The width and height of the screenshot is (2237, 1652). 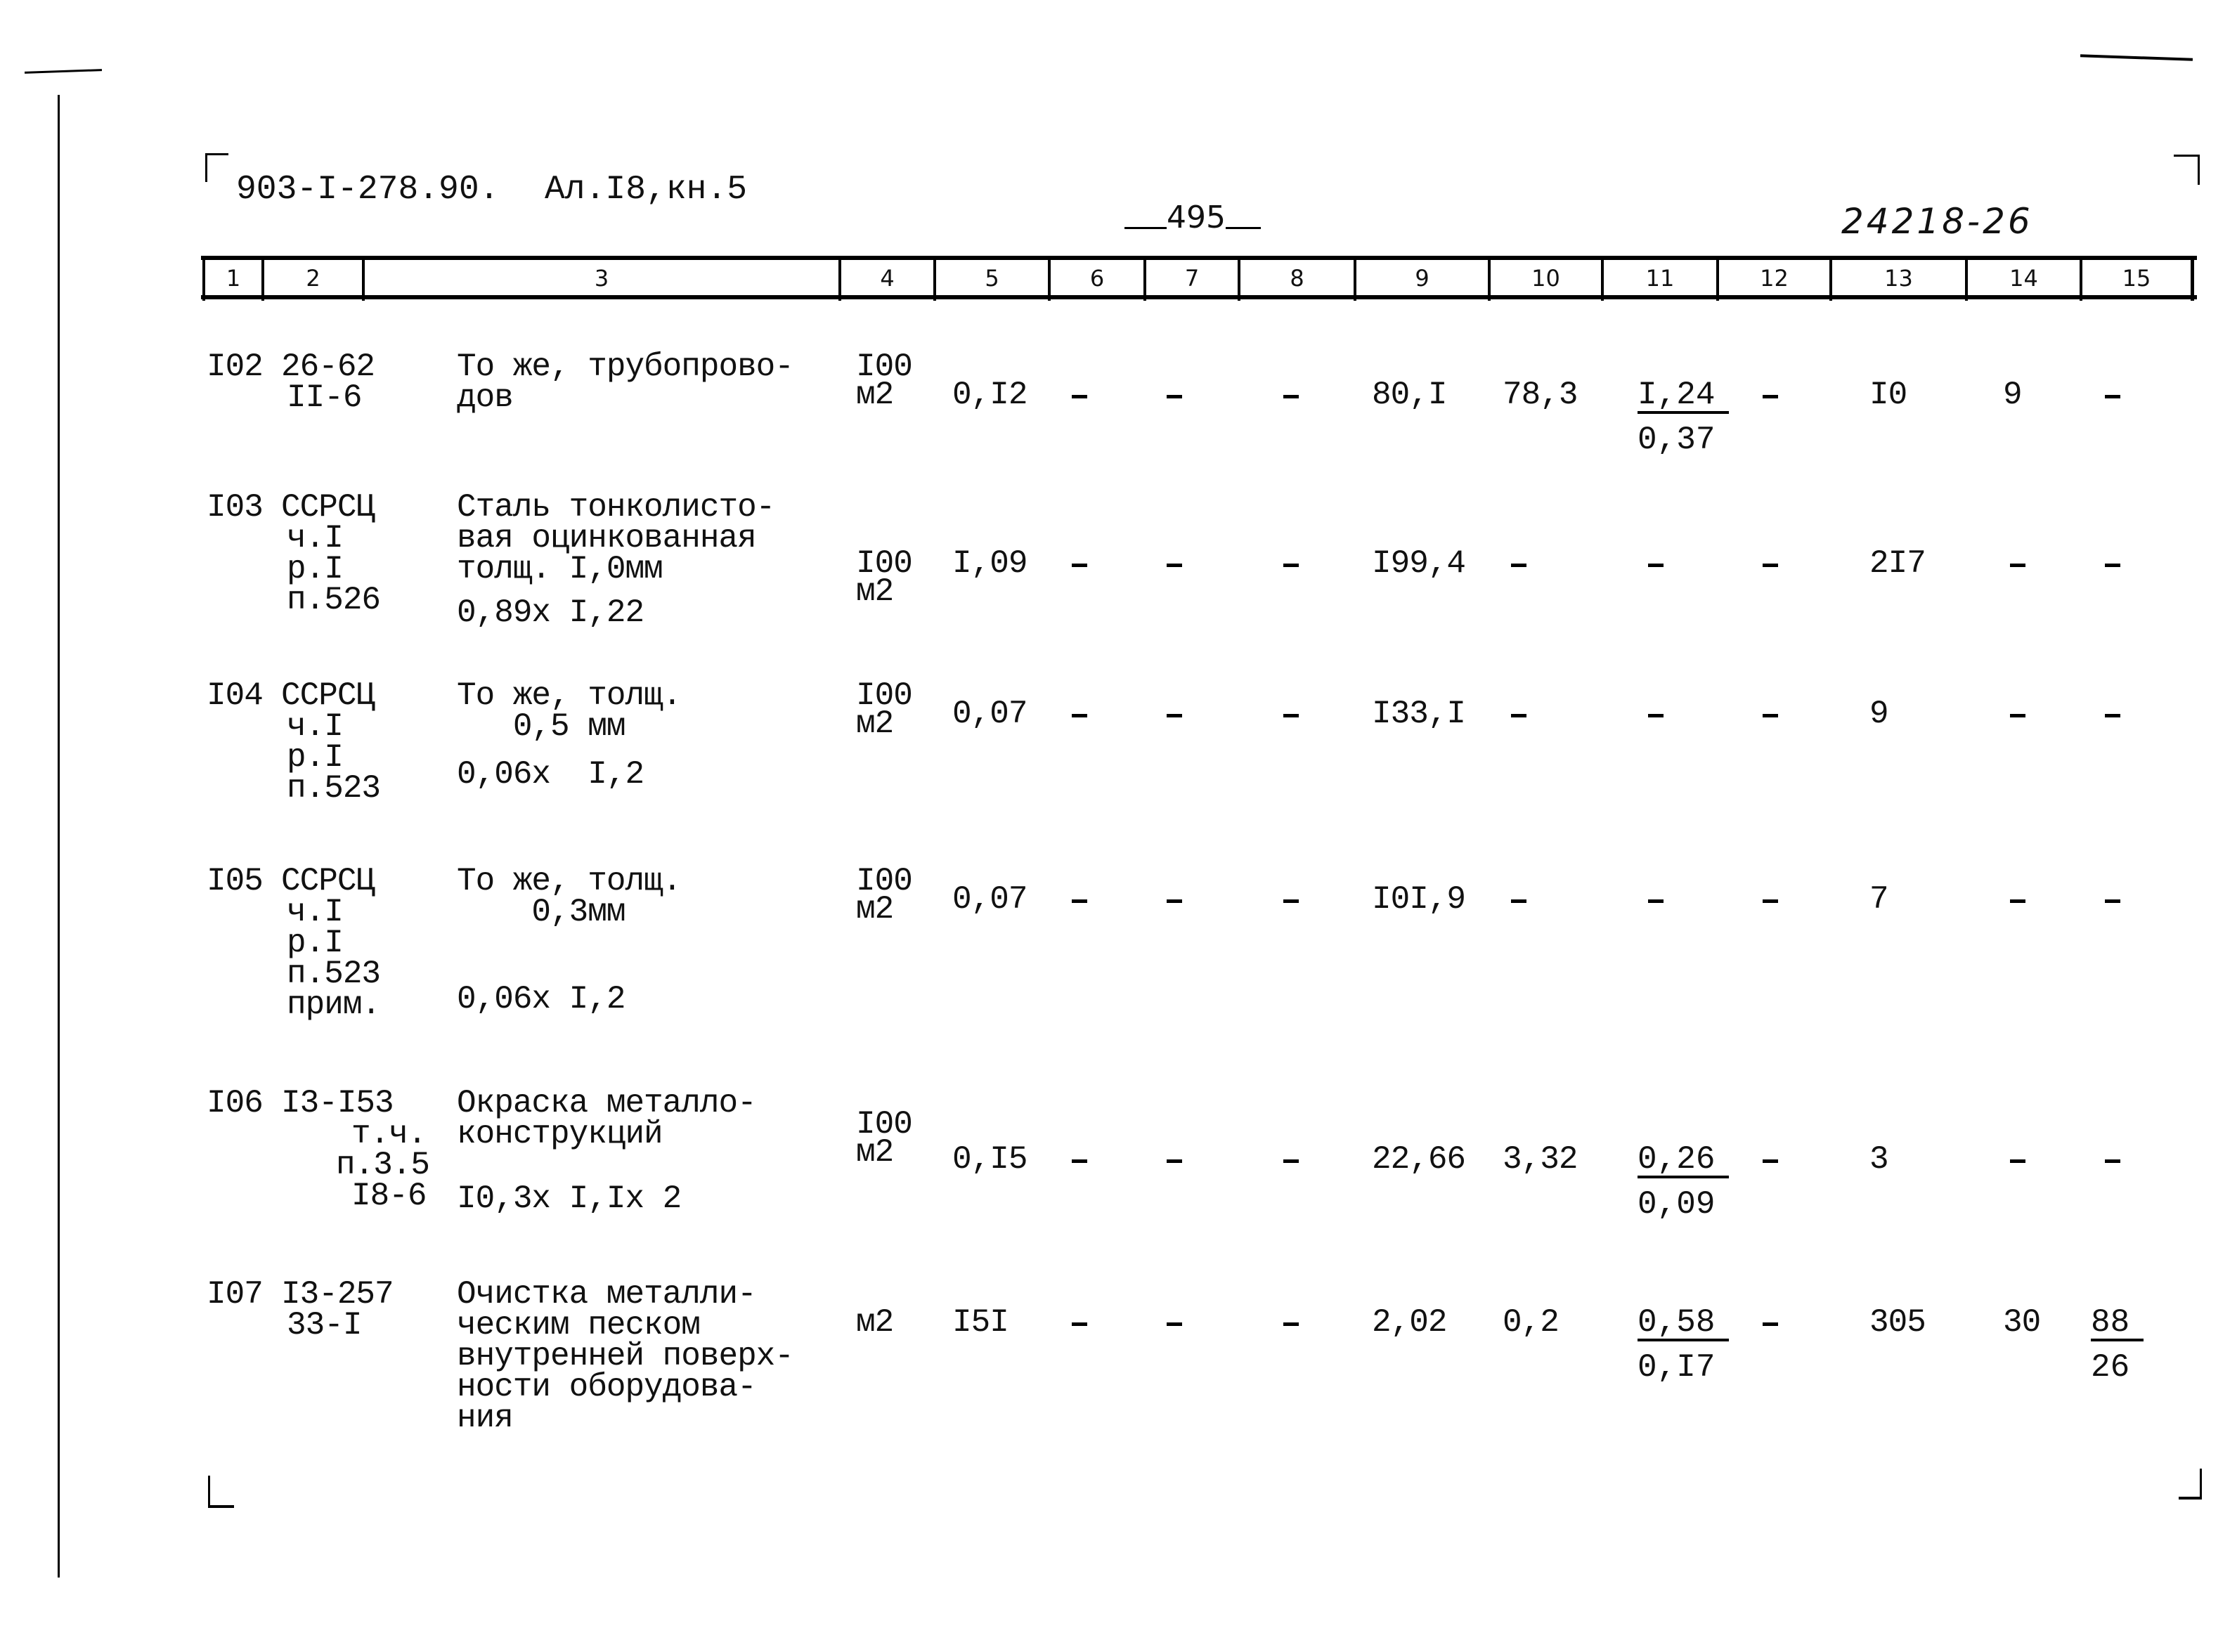 What do you see at coordinates (1419, 714) in the screenshot?
I see `cell-c9: I33,I` at bounding box center [1419, 714].